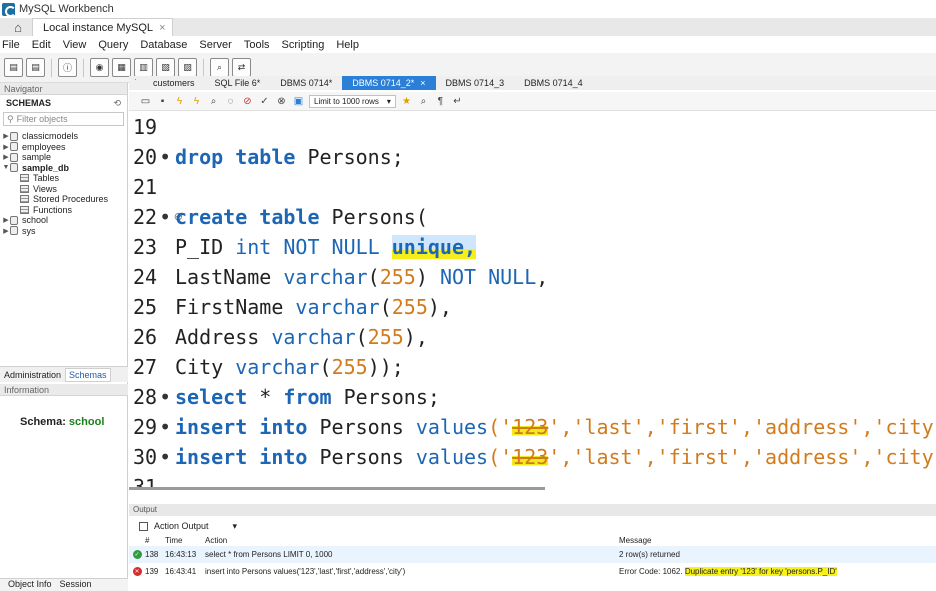 The width and height of the screenshot is (936, 591). What do you see at coordinates (152, 457) in the screenshot?
I see `line-number: 30 •` at bounding box center [152, 457].